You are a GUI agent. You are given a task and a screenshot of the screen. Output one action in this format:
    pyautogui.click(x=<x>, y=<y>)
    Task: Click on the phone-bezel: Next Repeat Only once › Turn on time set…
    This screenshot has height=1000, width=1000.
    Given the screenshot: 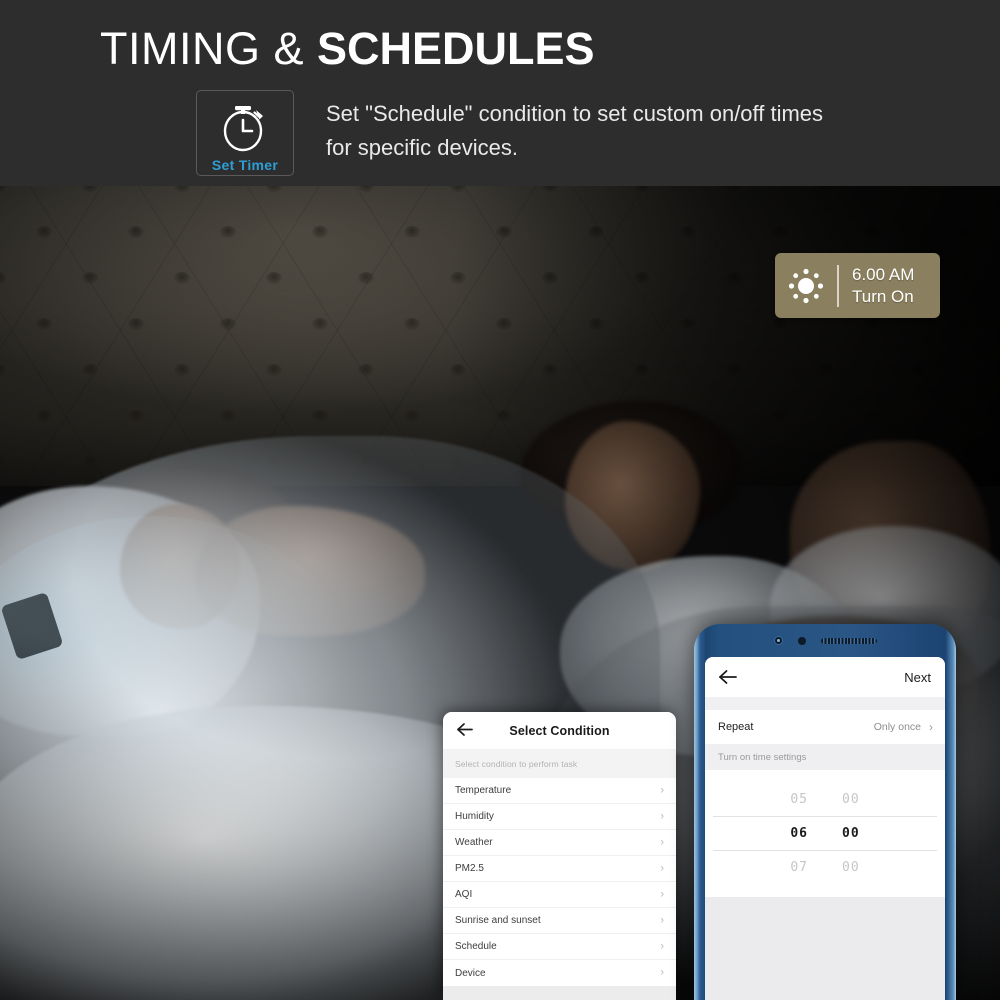 What is the action you would take?
    pyautogui.click(x=825, y=812)
    